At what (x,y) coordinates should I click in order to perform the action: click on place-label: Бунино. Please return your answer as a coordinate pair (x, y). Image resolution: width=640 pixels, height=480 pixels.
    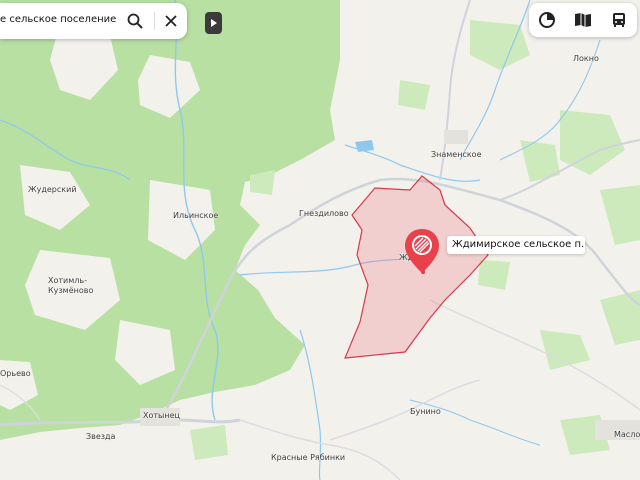
    Looking at the image, I should click on (425, 411).